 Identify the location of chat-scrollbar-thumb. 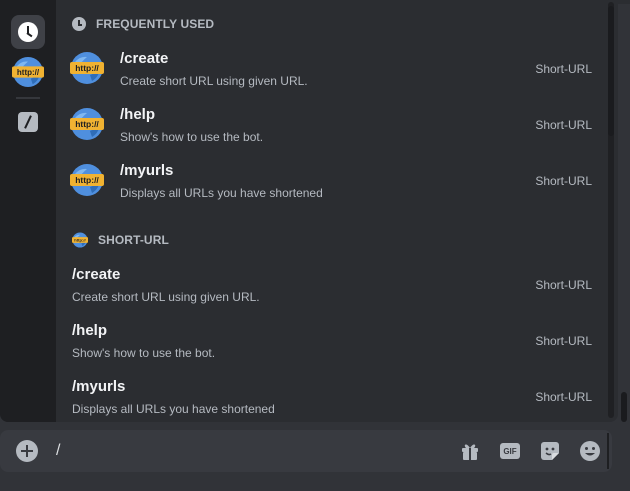
(624, 407).